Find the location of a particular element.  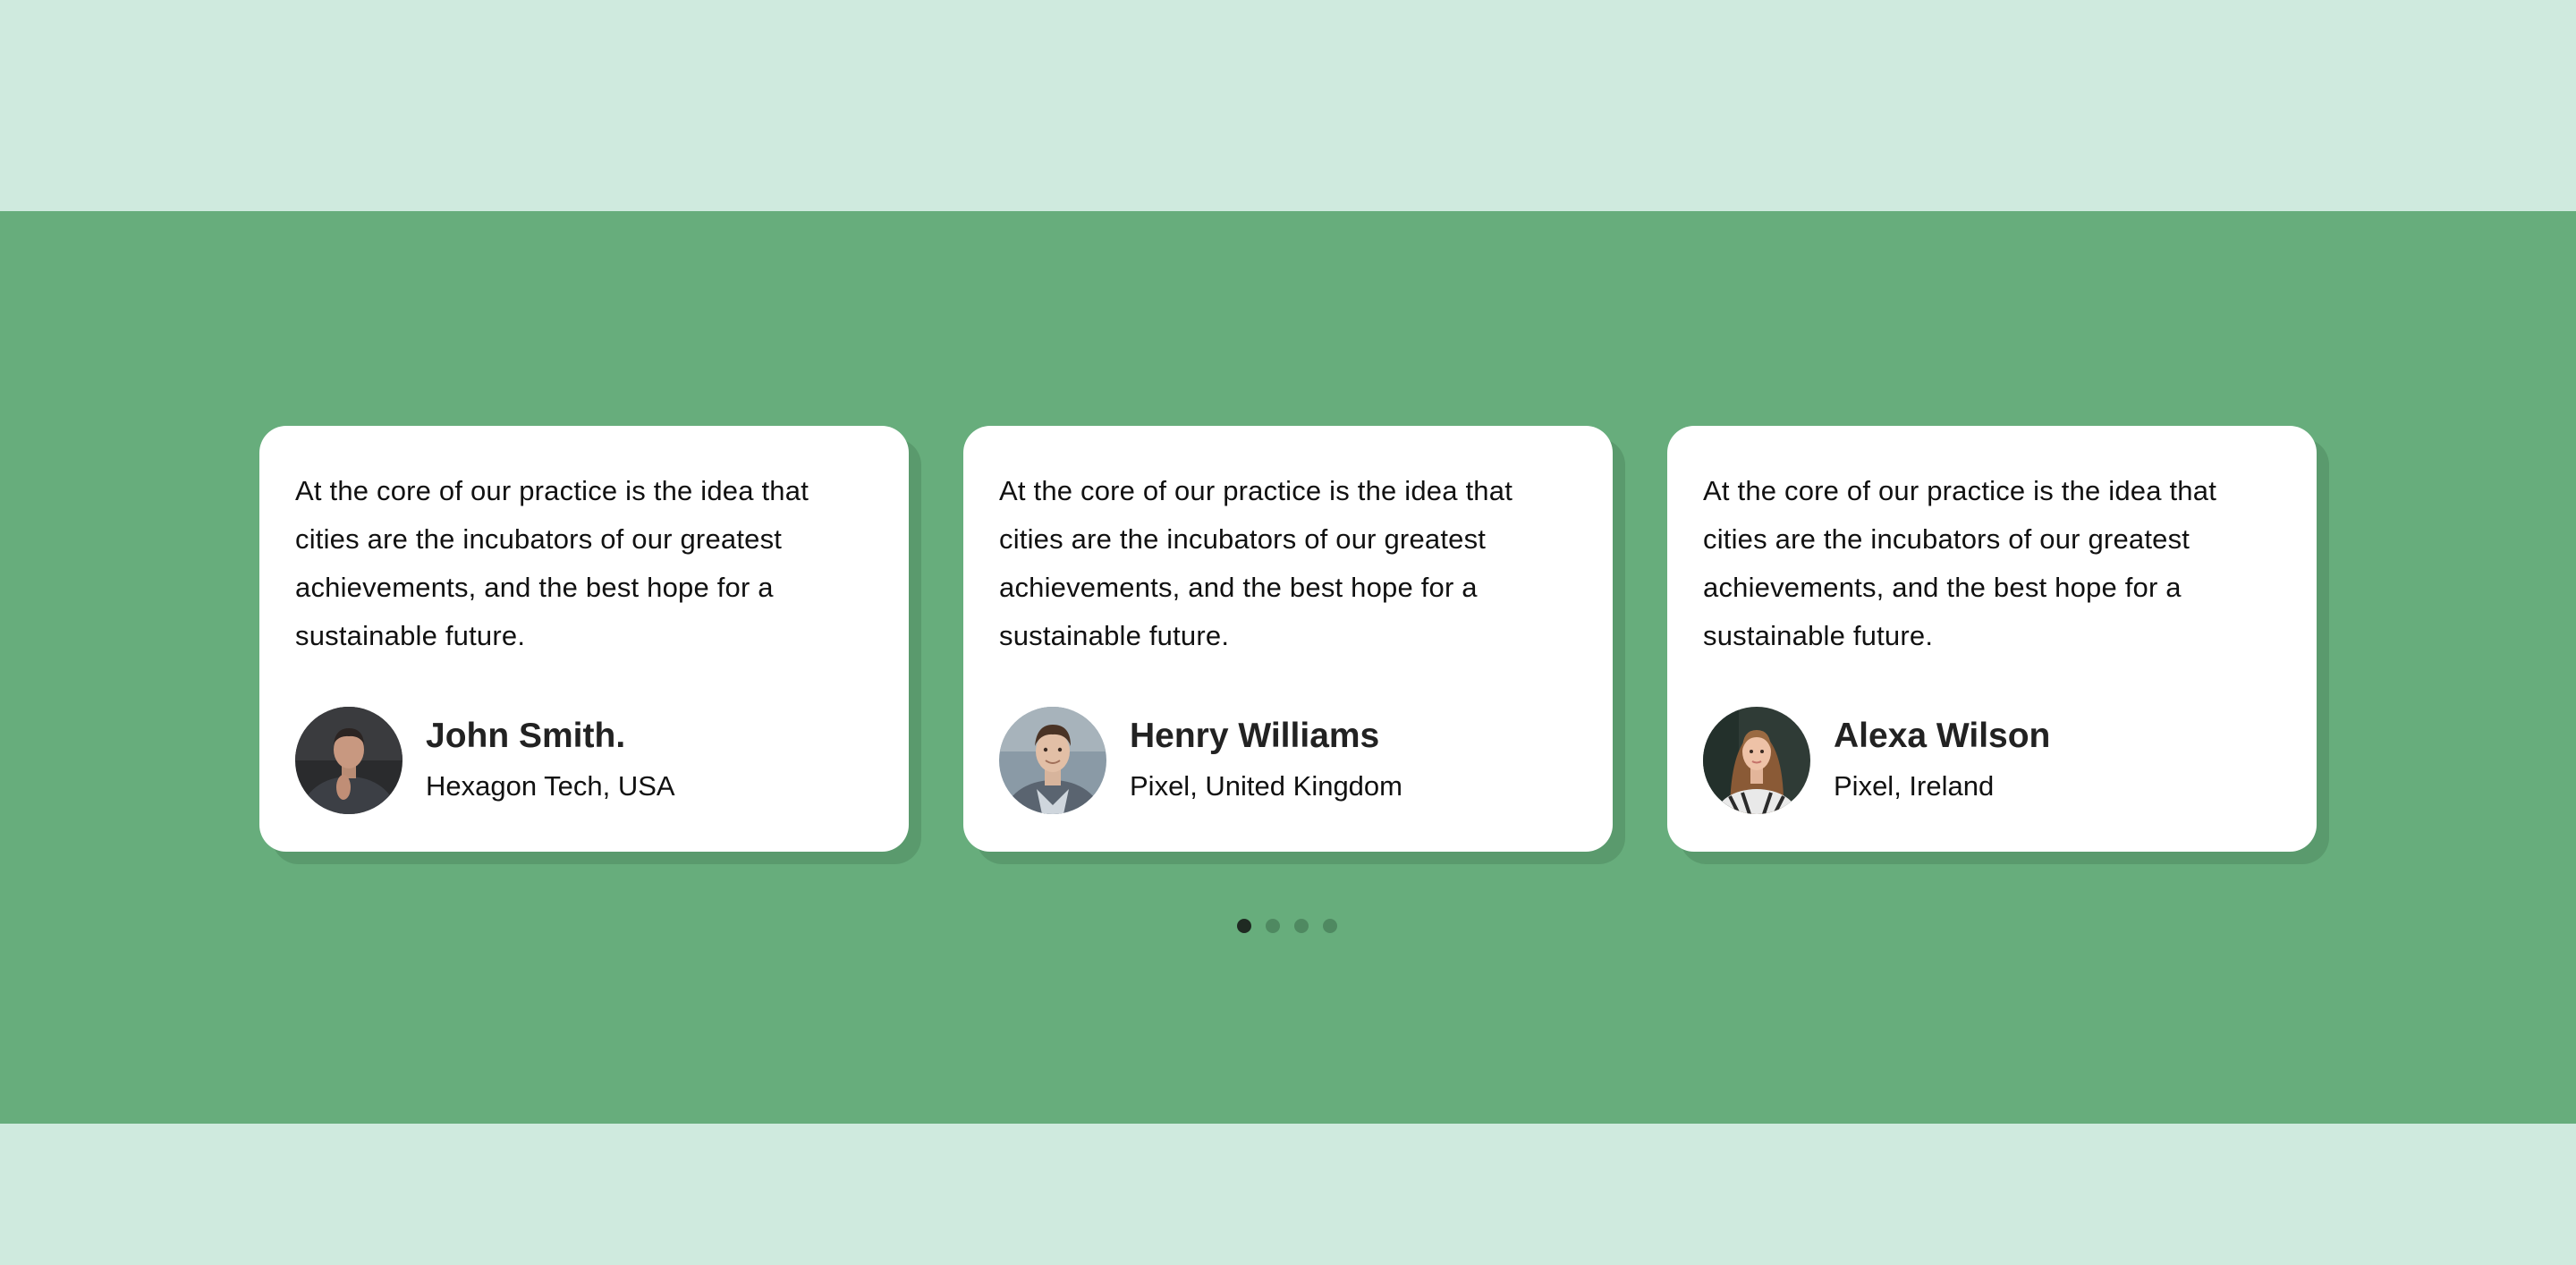

testimonial-author: Alexa Wilson Pixel, Ireland is located at coordinates (1876, 760).